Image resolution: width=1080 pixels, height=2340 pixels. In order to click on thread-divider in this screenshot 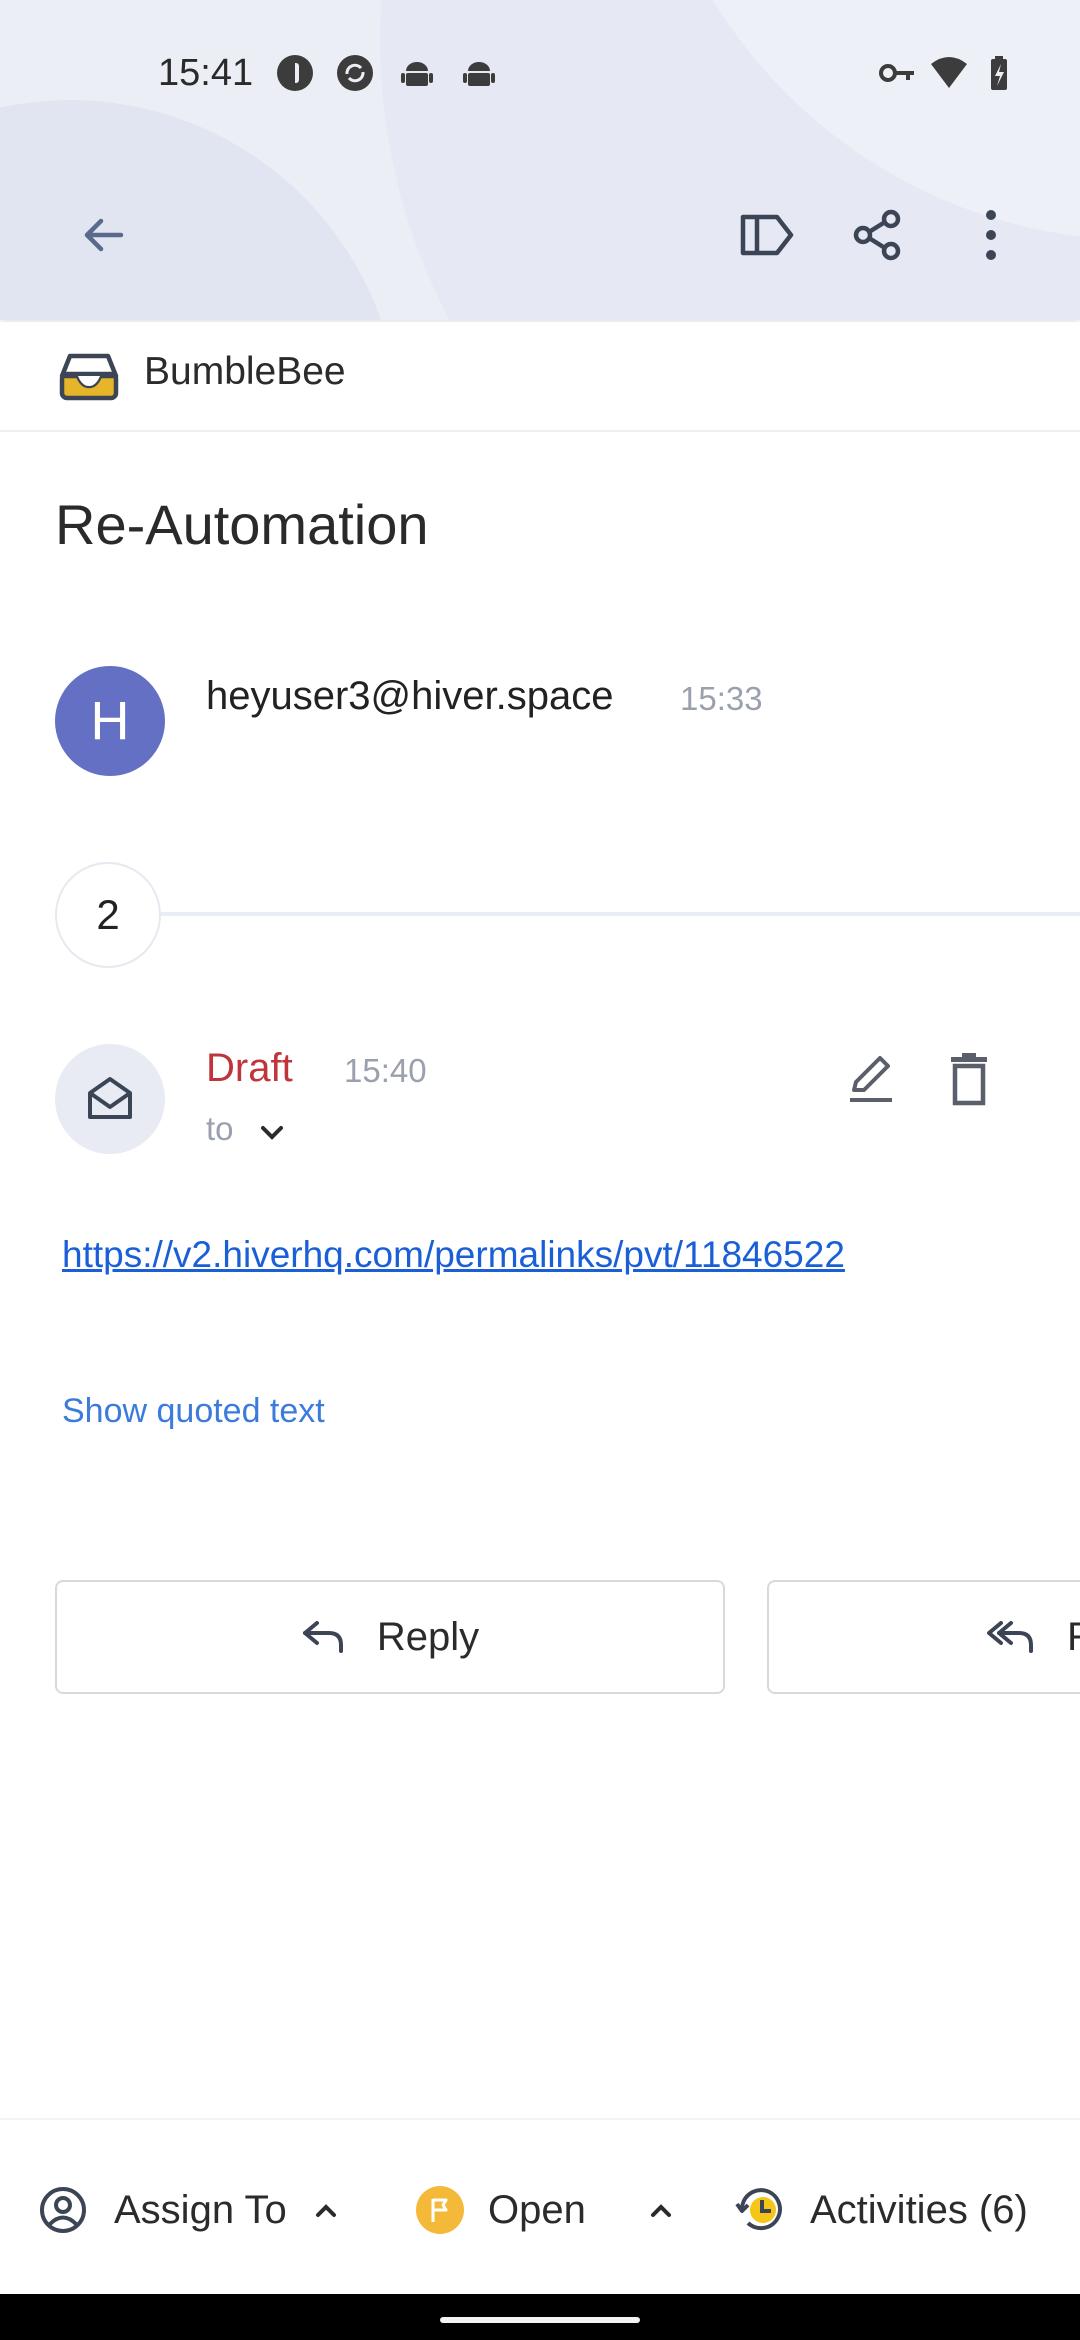, I will do `click(620, 914)`.